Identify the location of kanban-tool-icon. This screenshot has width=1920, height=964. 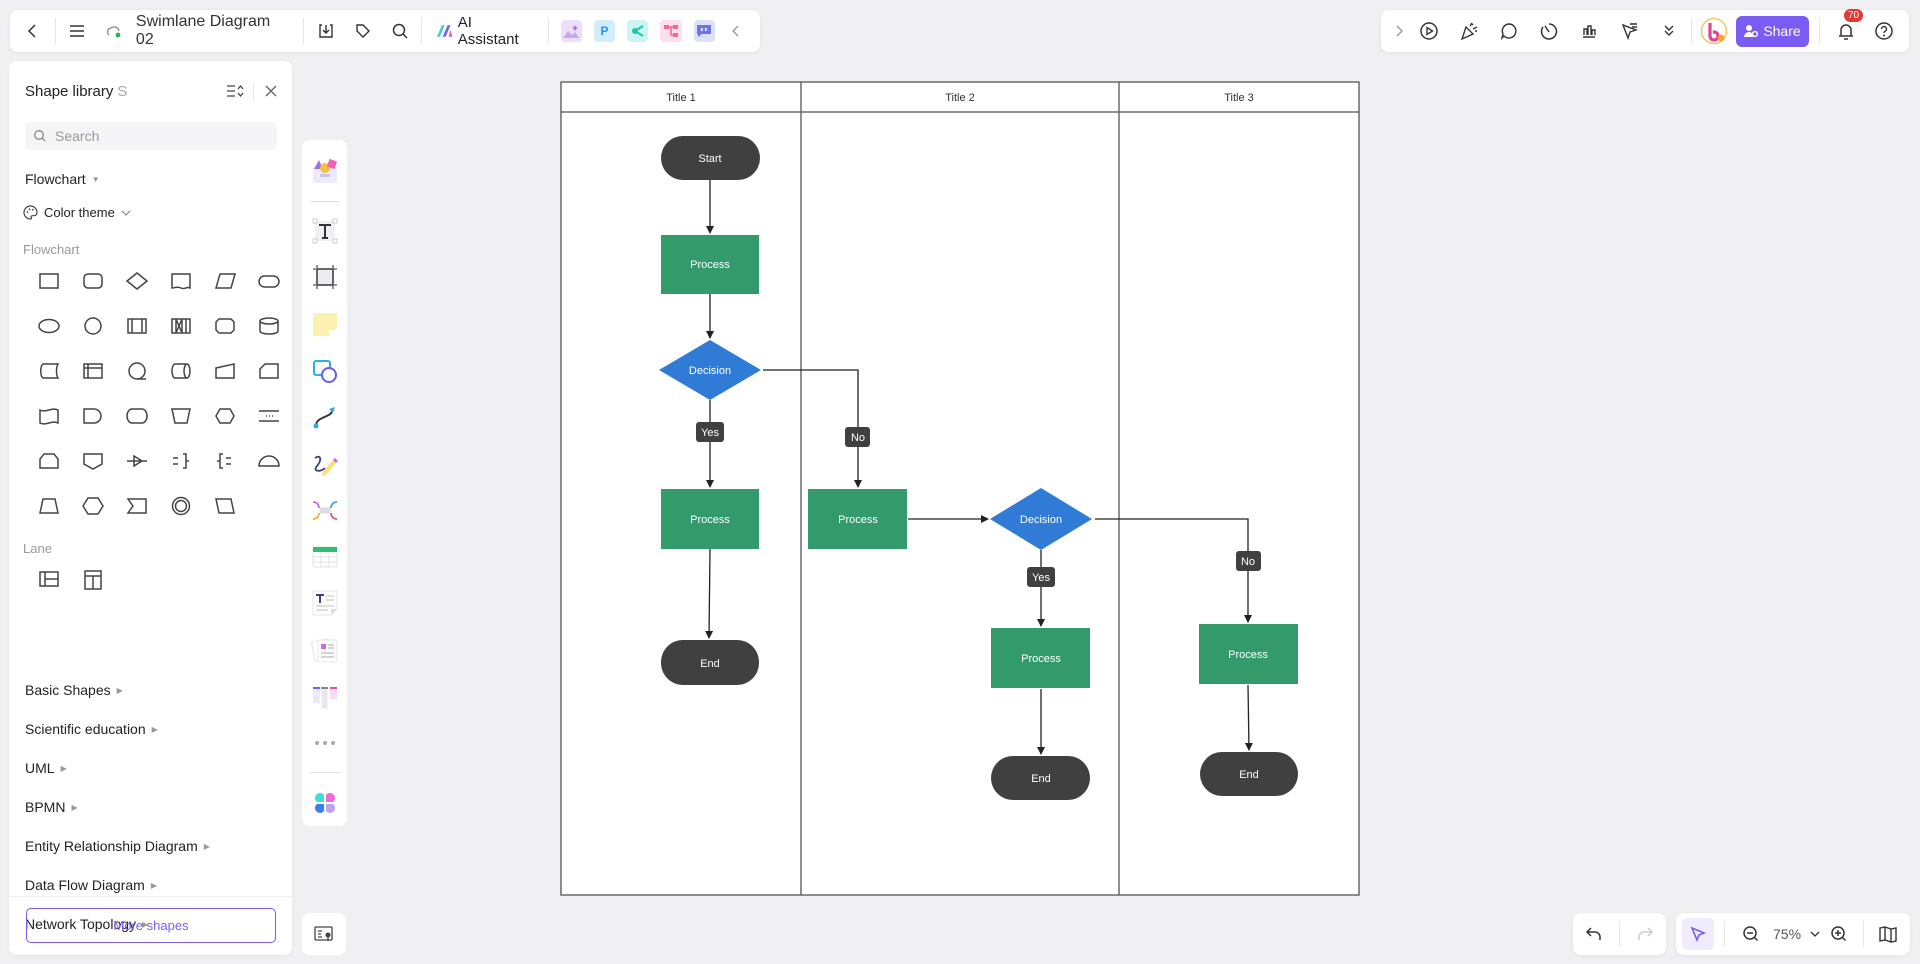
(325, 696).